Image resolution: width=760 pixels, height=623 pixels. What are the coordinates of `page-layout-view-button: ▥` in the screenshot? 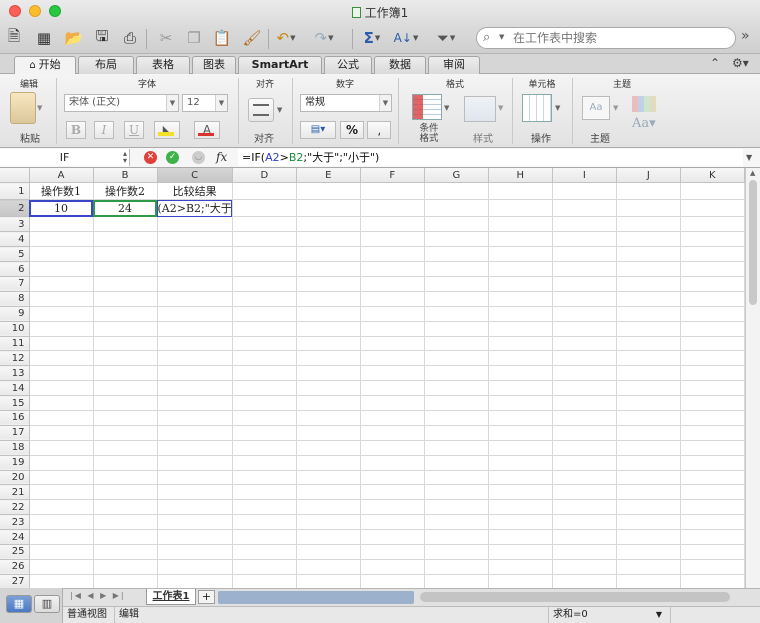 It's located at (47, 604).